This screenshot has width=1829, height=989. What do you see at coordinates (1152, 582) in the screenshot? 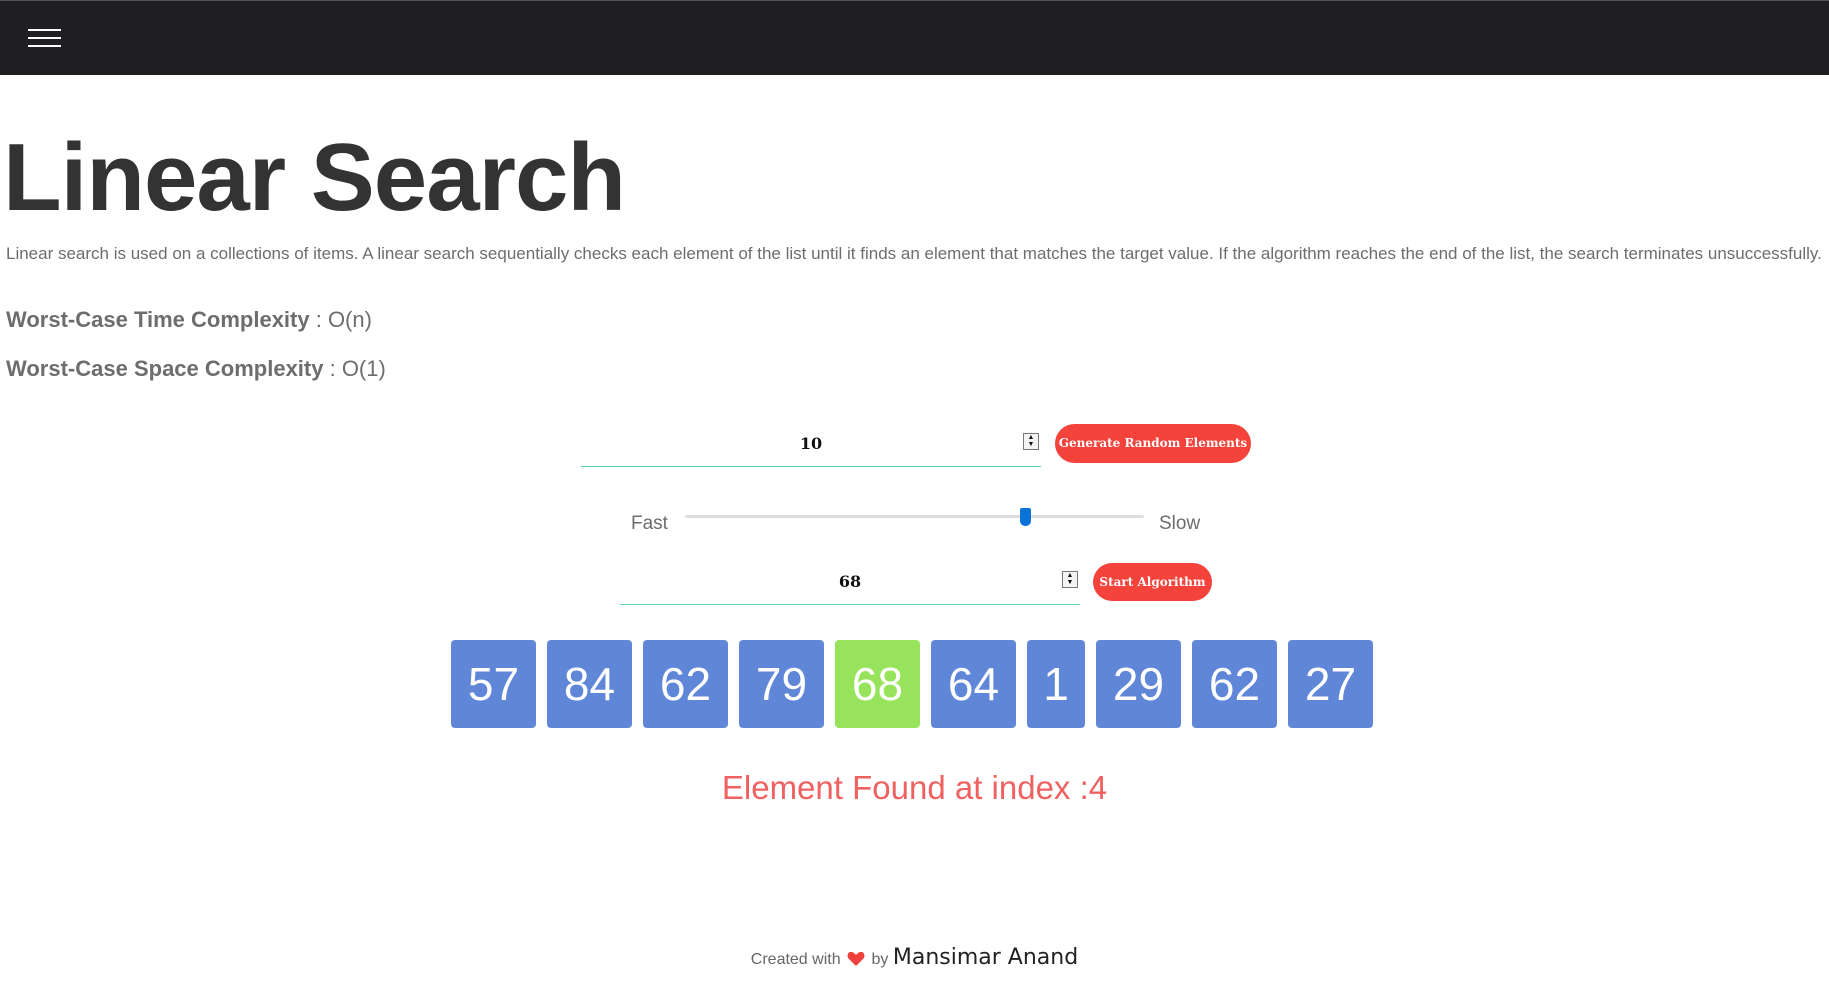
I see `start-algorithm-button: Start Algorithm` at bounding box center [1152, 582].